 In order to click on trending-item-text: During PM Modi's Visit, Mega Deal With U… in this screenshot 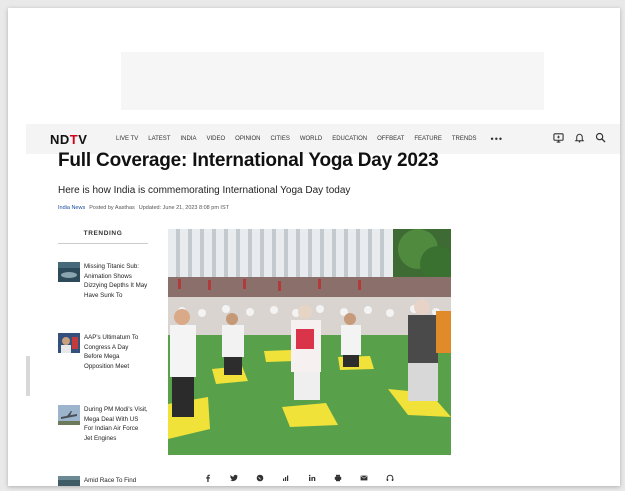, I will do `click(116, 424)`.